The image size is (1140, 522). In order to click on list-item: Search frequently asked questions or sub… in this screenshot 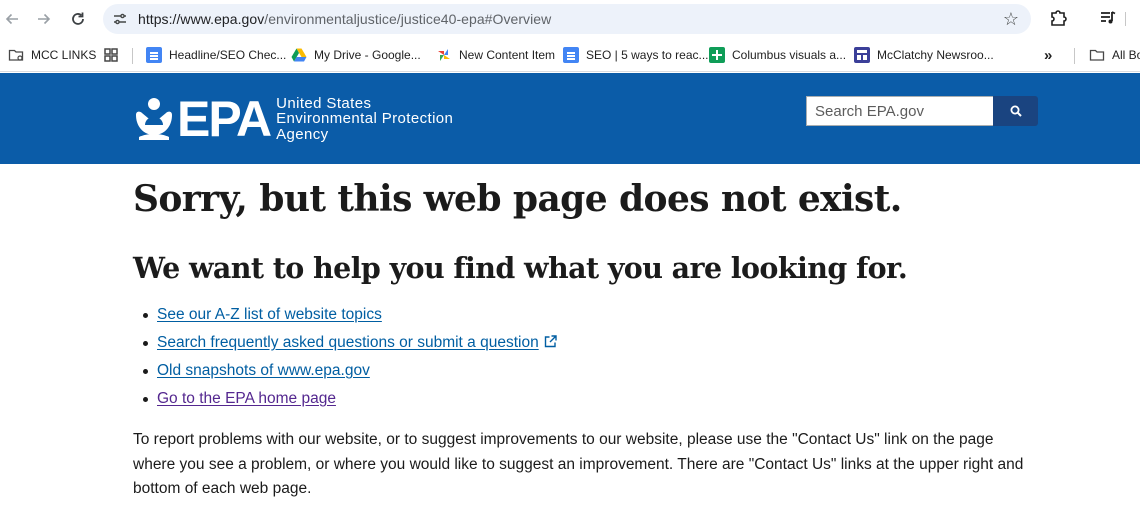, I will do `click(350, 347)`.